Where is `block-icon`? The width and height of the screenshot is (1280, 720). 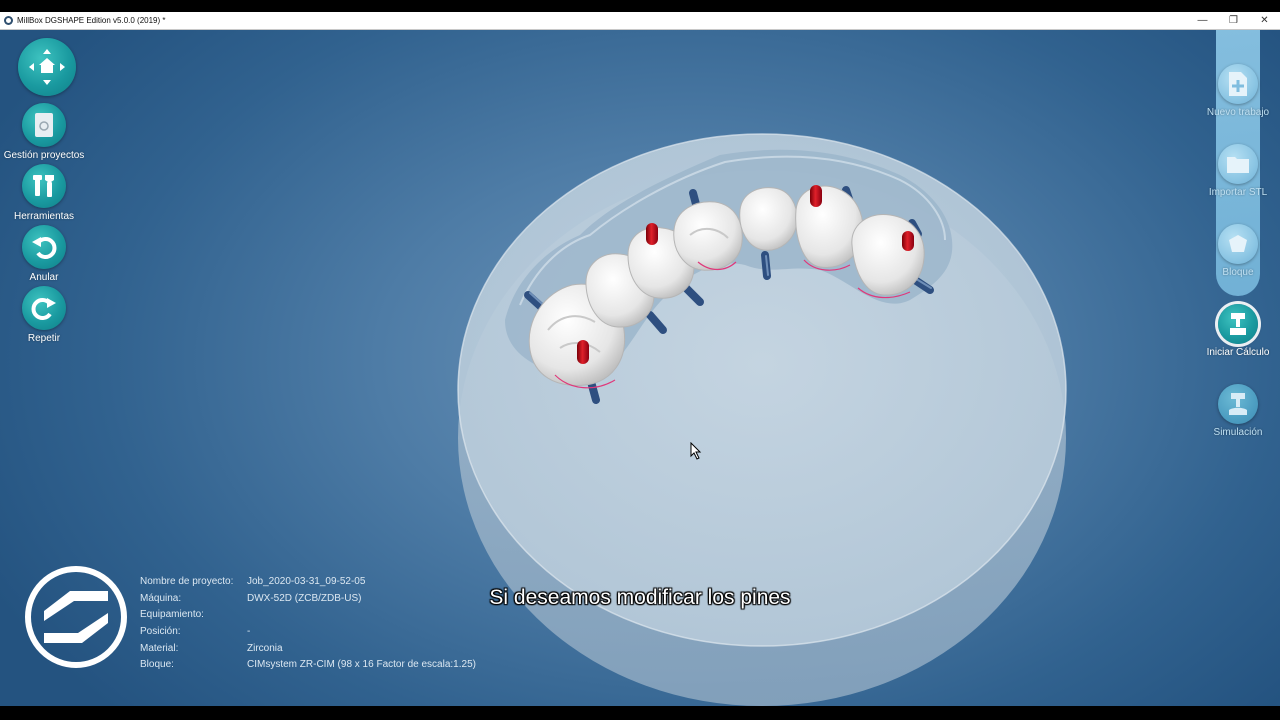 block-icon is located at coordinates (1238, 244).